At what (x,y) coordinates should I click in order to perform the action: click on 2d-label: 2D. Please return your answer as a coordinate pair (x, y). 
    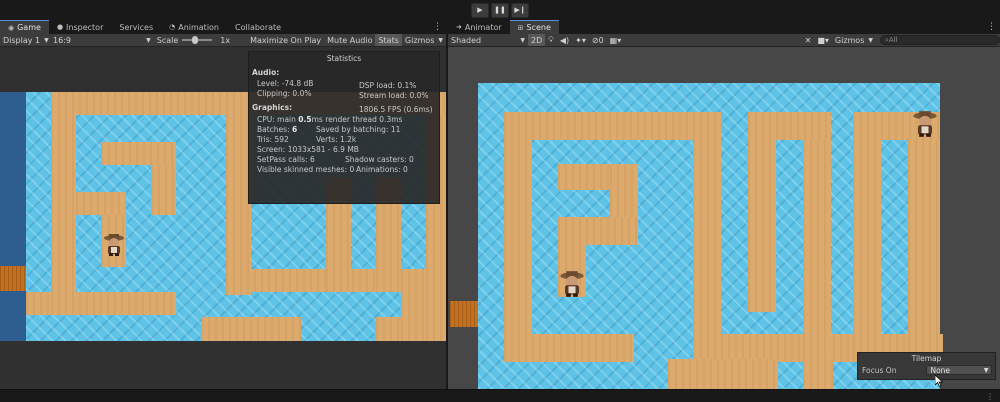
    Looking at the image, I should click on (537, 40).